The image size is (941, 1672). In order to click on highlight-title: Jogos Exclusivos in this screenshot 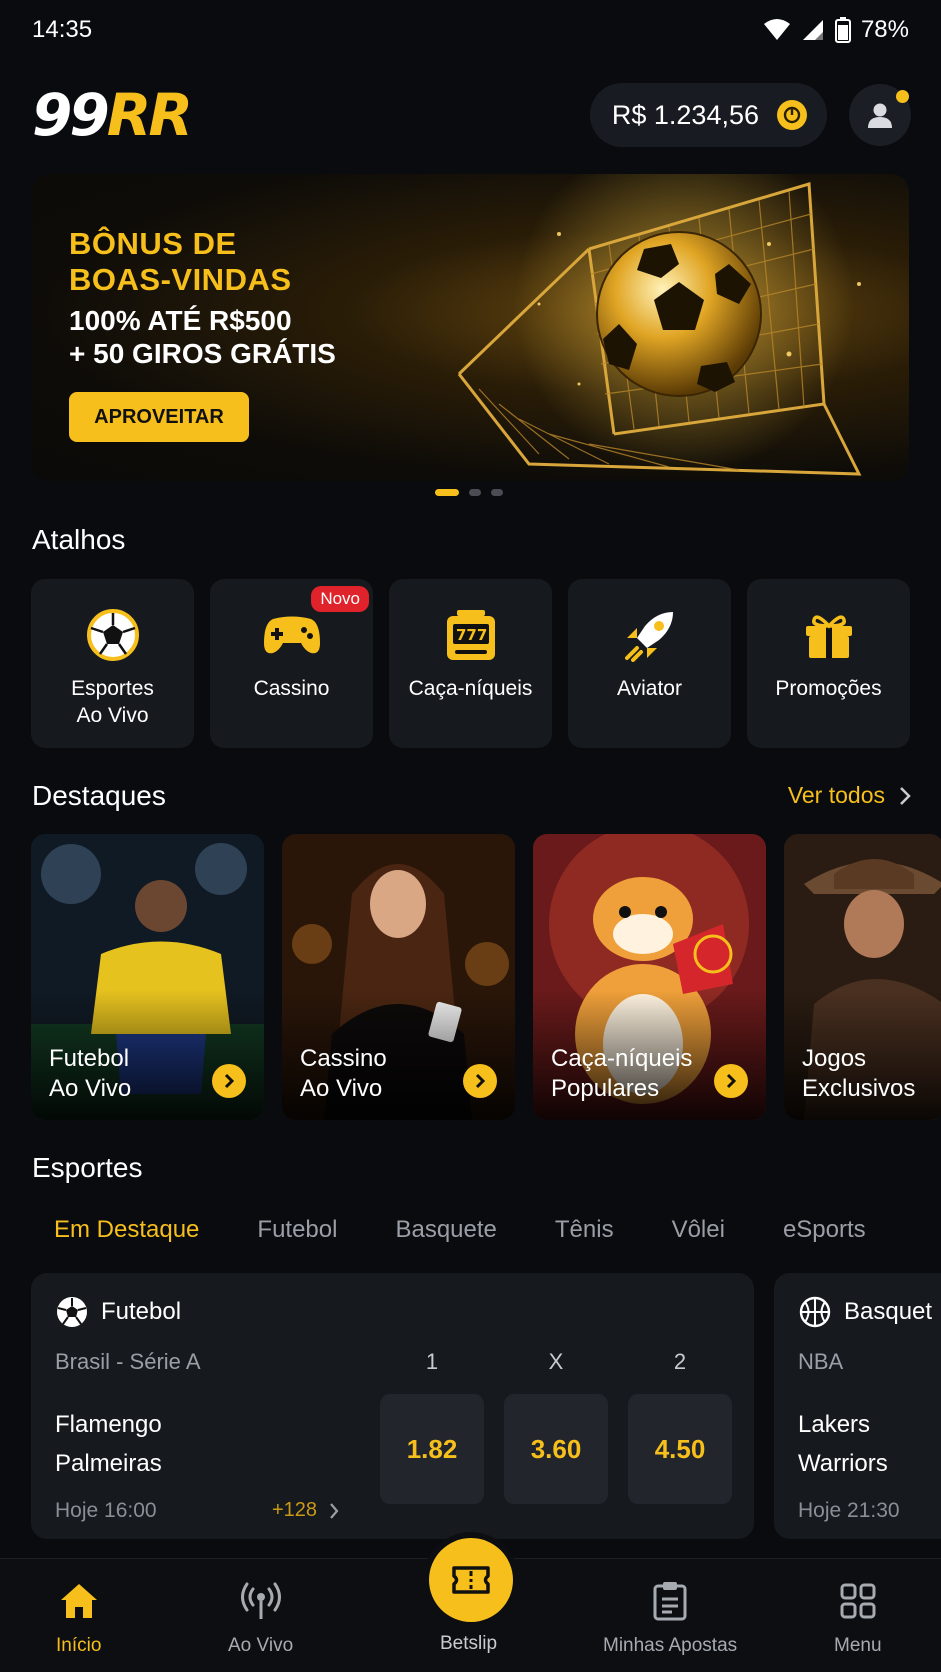, I will do `click(859, 1073)`.